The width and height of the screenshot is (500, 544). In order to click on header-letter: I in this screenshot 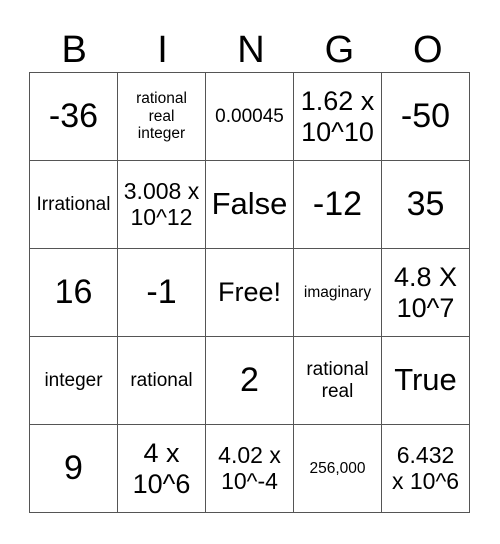, I will do `click(162, 50)`.